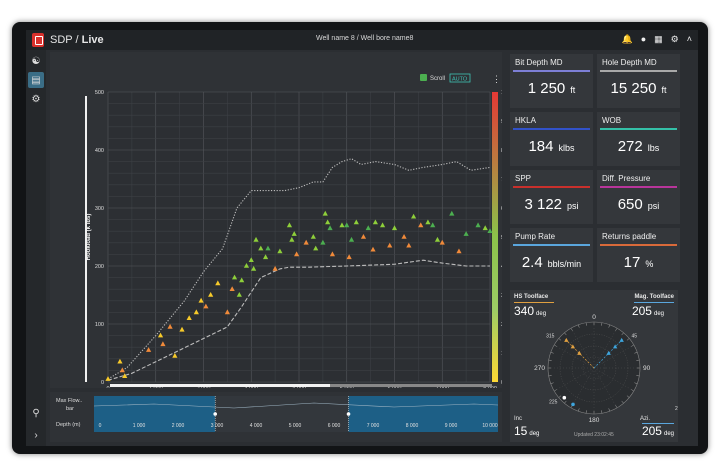 Image resolution: width=719 pixels, height=474 pixels. What do you see at coordinates (68, 425) in the screenshot?
I see `nav-row2-label: Depth (m)` at bounding box center [68, 425].